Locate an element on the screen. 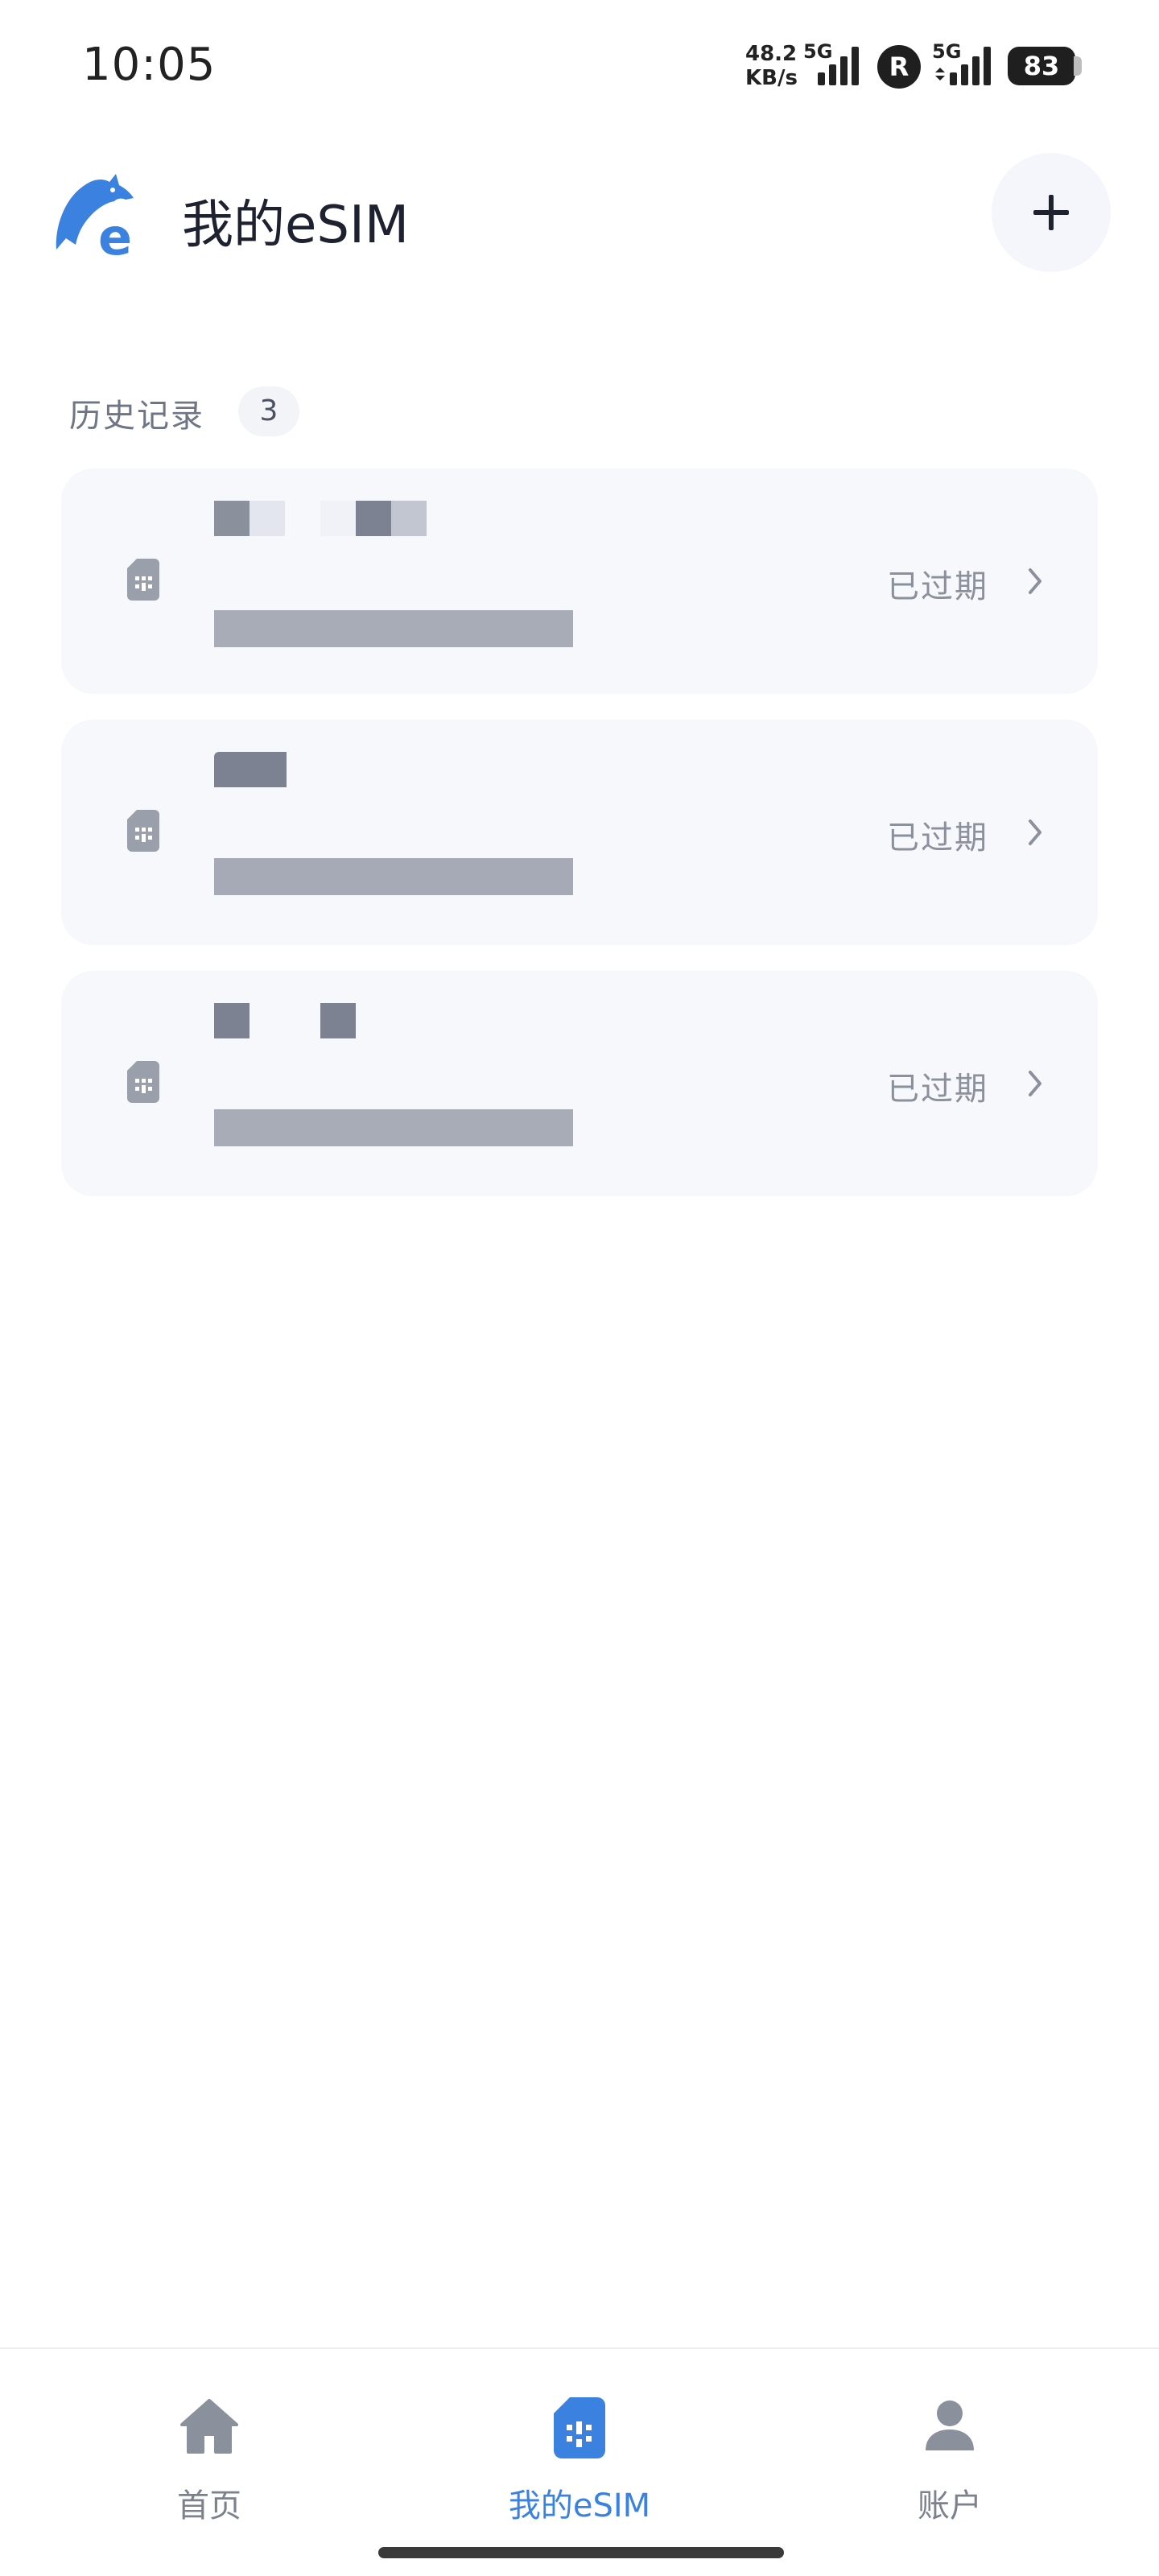 This screenshot has width=1159, height=2576. nav-item-my-esim: 我的eSIM is located at coordinates (579, 2463).